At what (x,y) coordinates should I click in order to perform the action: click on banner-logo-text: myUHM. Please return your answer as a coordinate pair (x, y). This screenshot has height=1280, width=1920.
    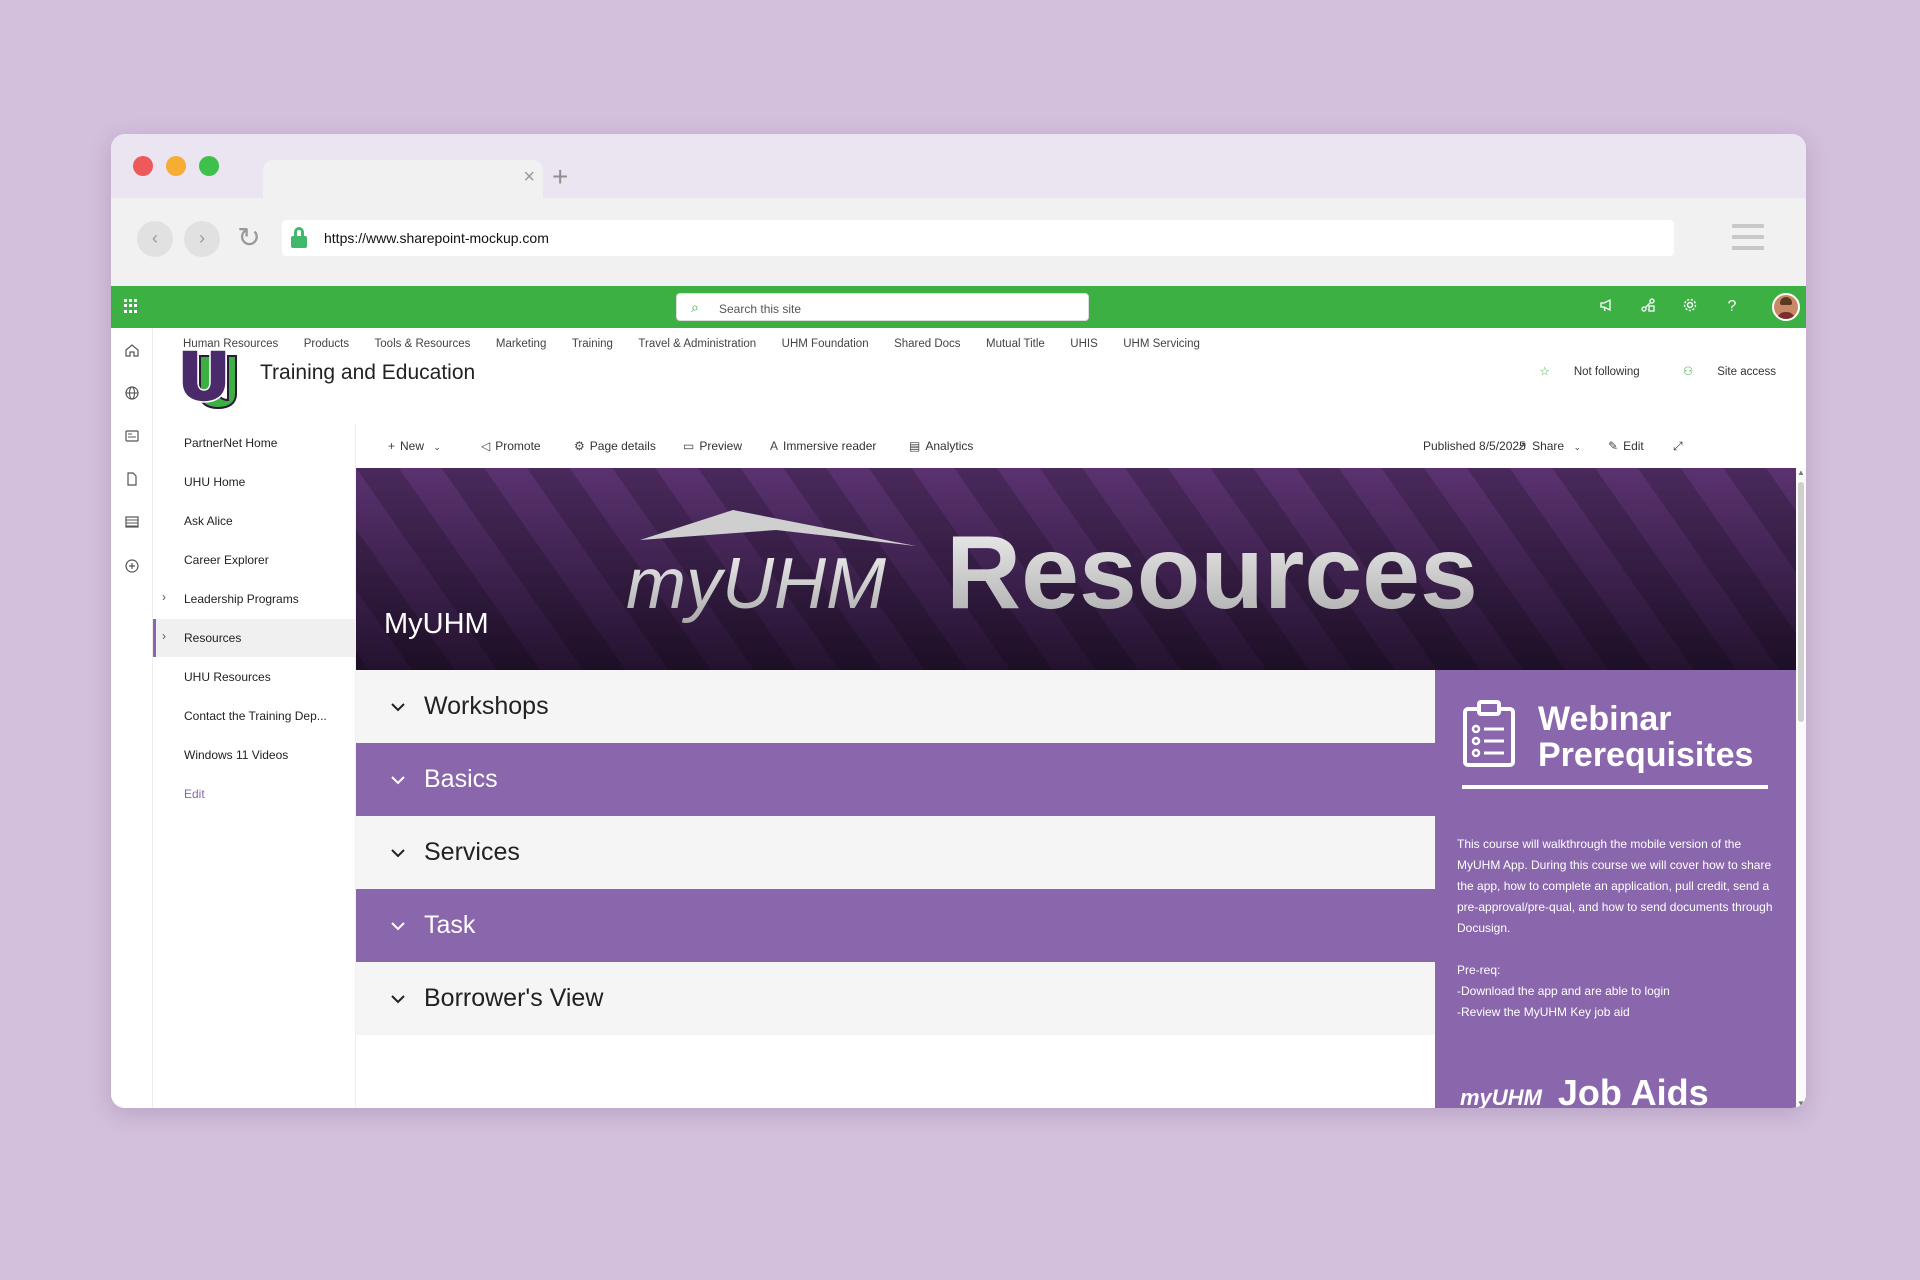
    Looking at the image, I should click on (756, 584).